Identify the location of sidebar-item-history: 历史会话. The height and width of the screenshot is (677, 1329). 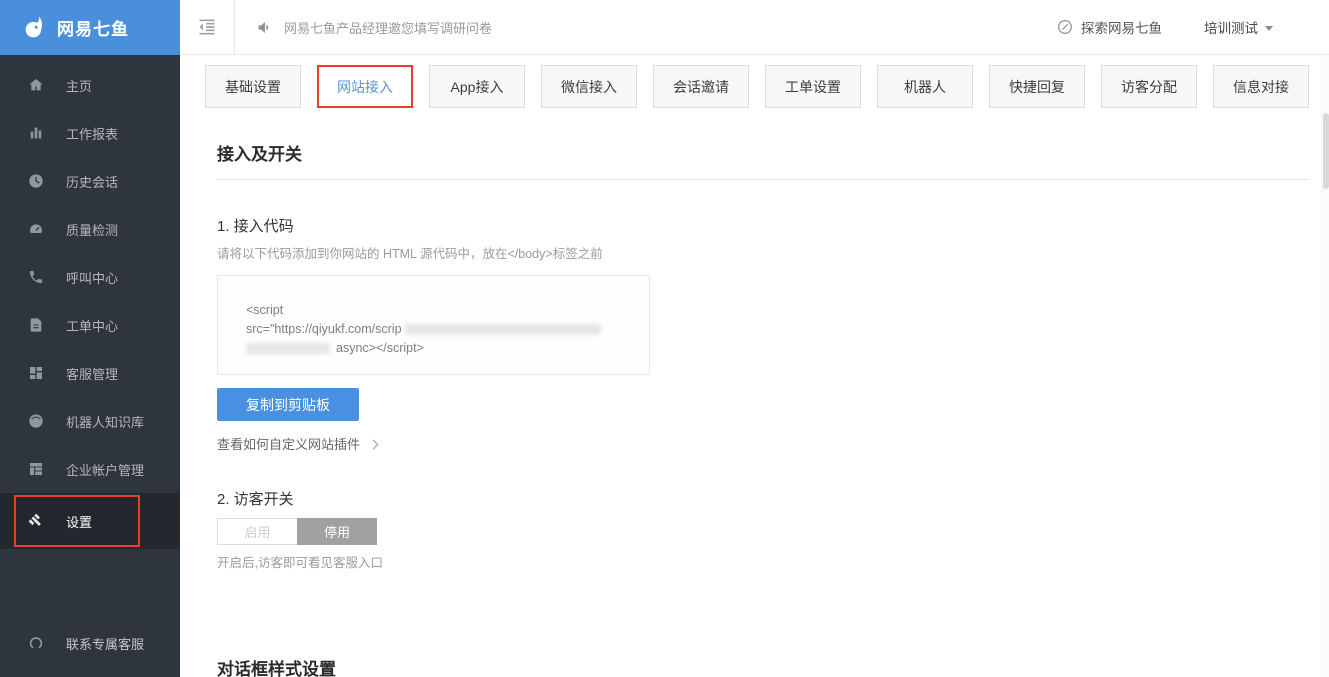
(90, 181).